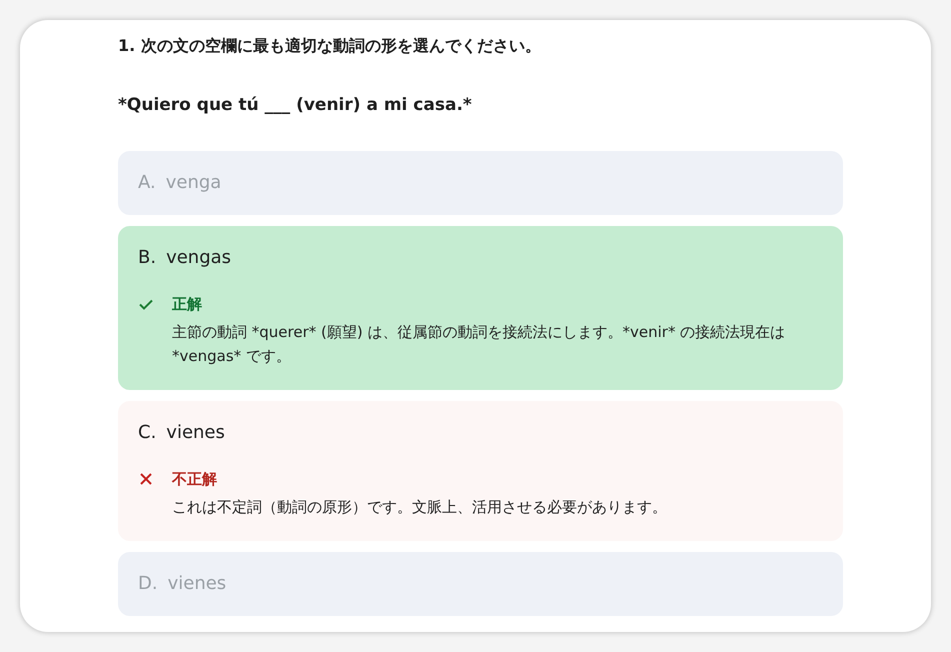 The image size is (951, 652). Describe the element at coordinates (199, 258) in the screenshot. I see `option-text: vengas` at that location.